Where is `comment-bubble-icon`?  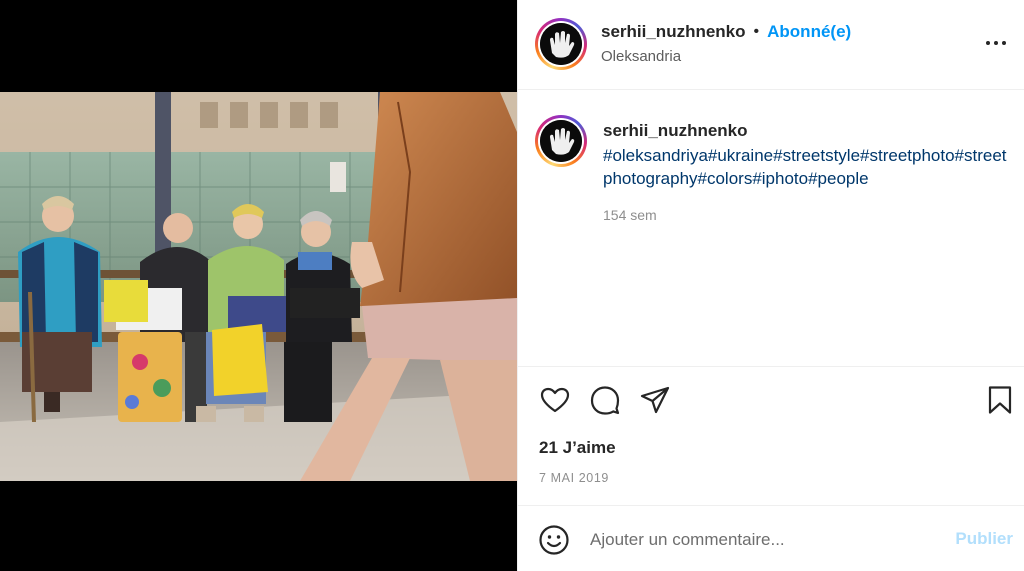
comment-bubble-icon is located at coordinates (605, 400).